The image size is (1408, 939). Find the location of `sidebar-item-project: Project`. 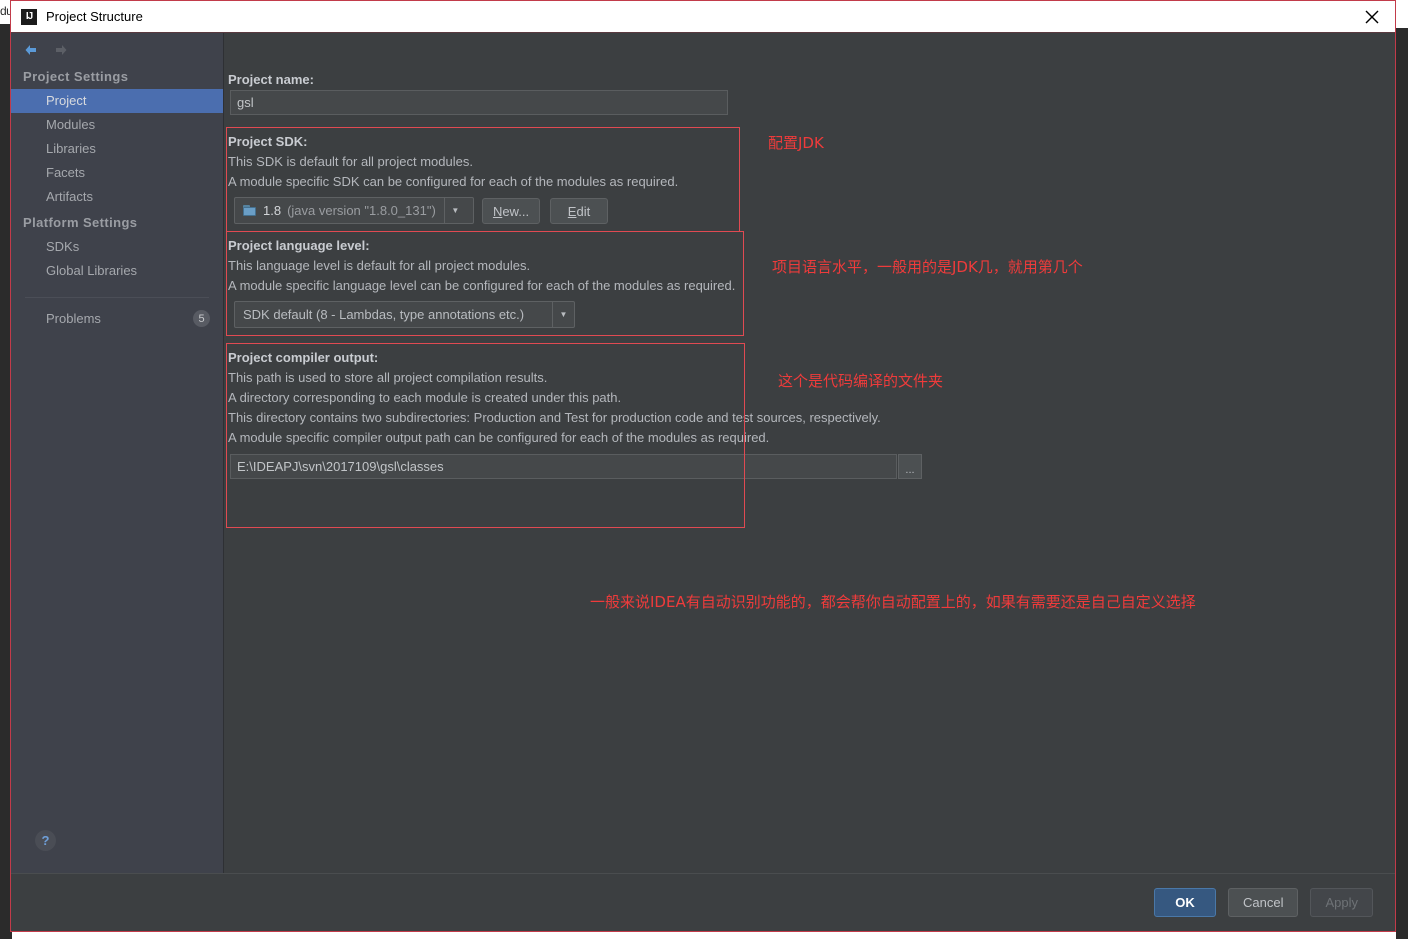

sidebar-item-project: Project is located at coordinates (117, 101).